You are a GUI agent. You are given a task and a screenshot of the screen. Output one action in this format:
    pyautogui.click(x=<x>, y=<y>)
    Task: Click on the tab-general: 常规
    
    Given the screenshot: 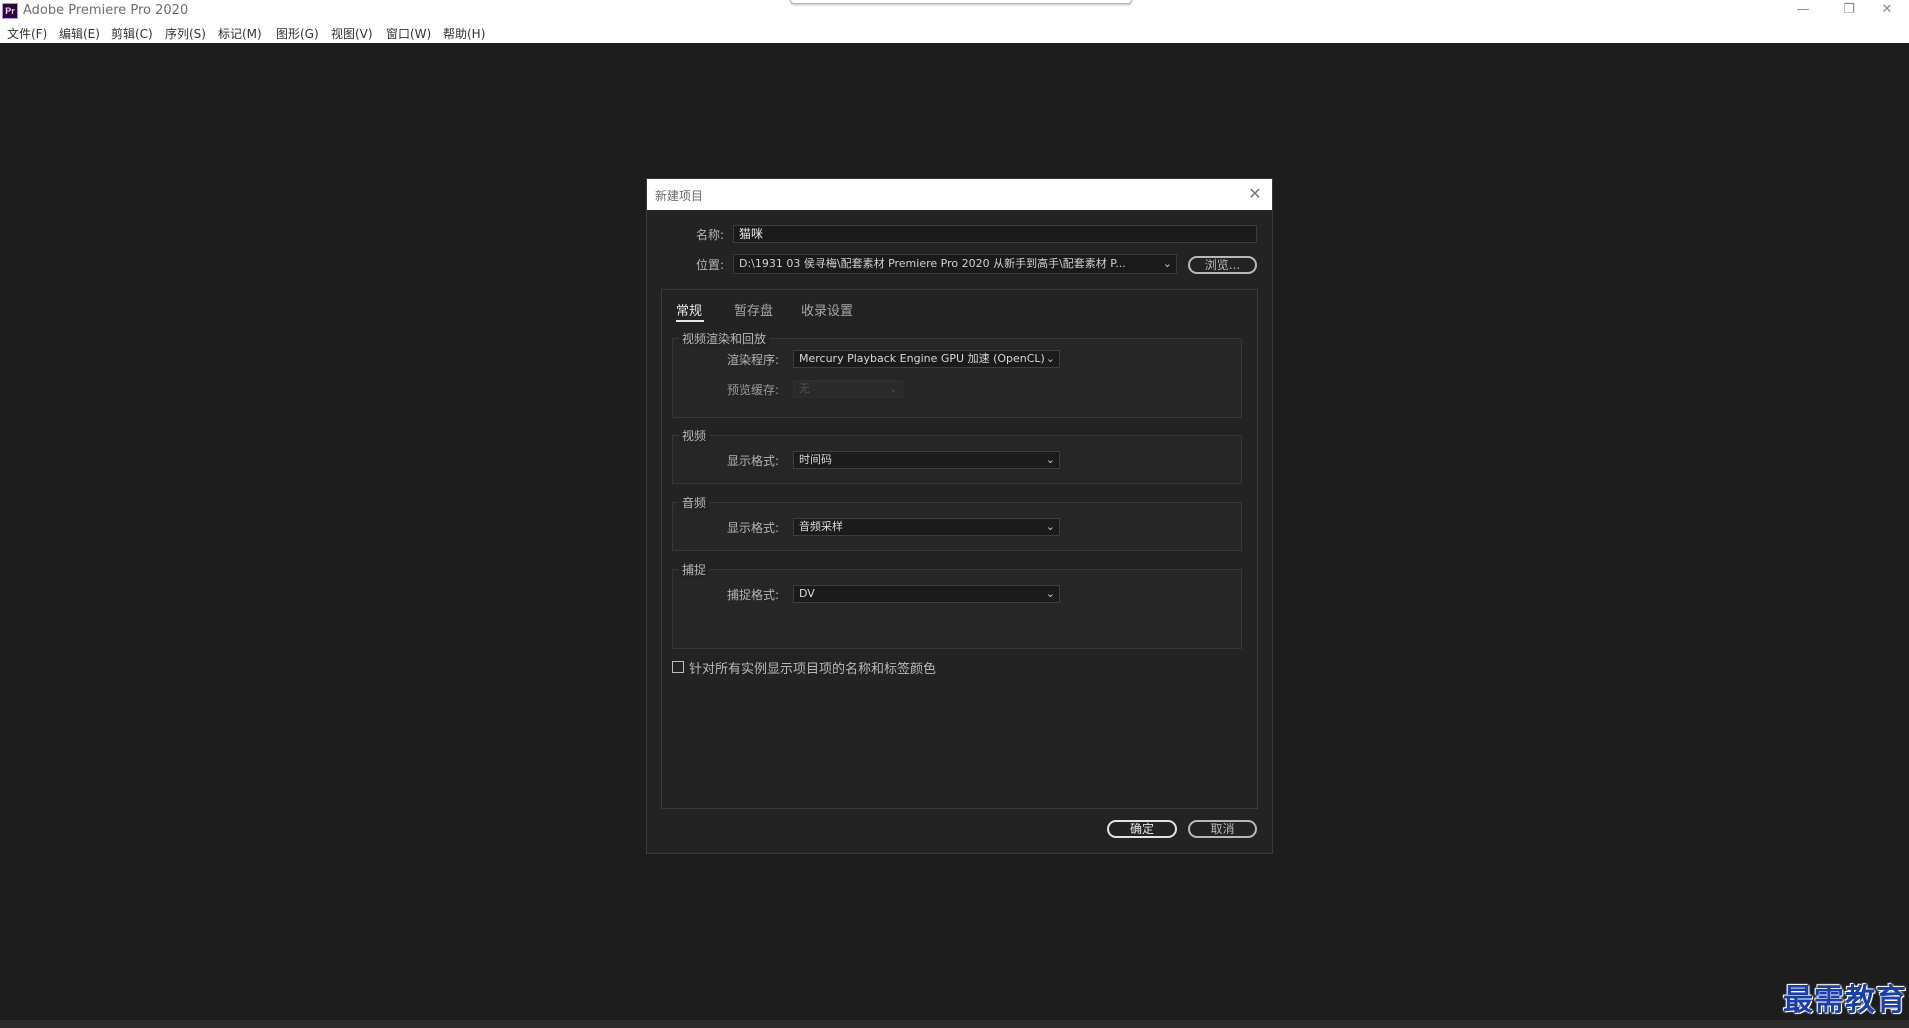 What is the action you would take?
    pyautogui.click(x=689, y=309)
    